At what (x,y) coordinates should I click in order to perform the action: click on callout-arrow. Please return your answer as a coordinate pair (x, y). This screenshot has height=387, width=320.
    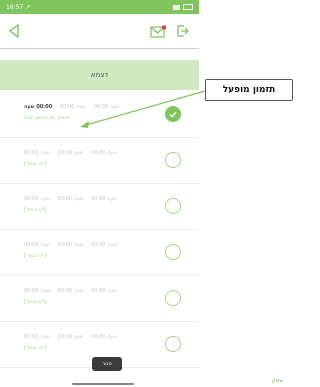
    Looking at the image, I should click on (143, 109).